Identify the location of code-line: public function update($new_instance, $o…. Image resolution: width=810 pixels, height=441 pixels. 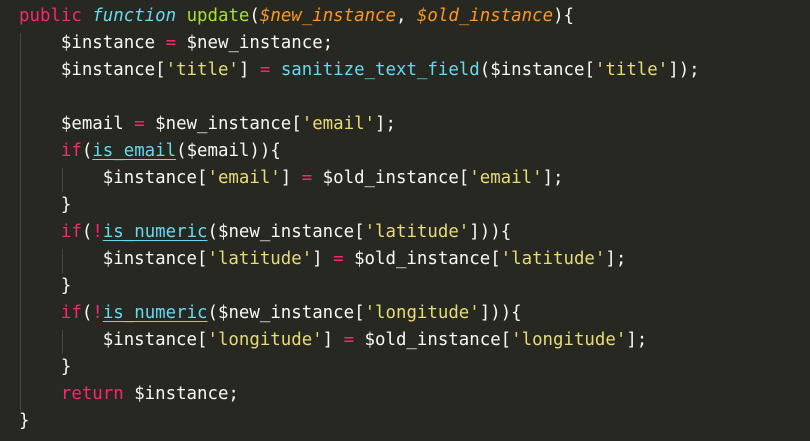
(296, 16).